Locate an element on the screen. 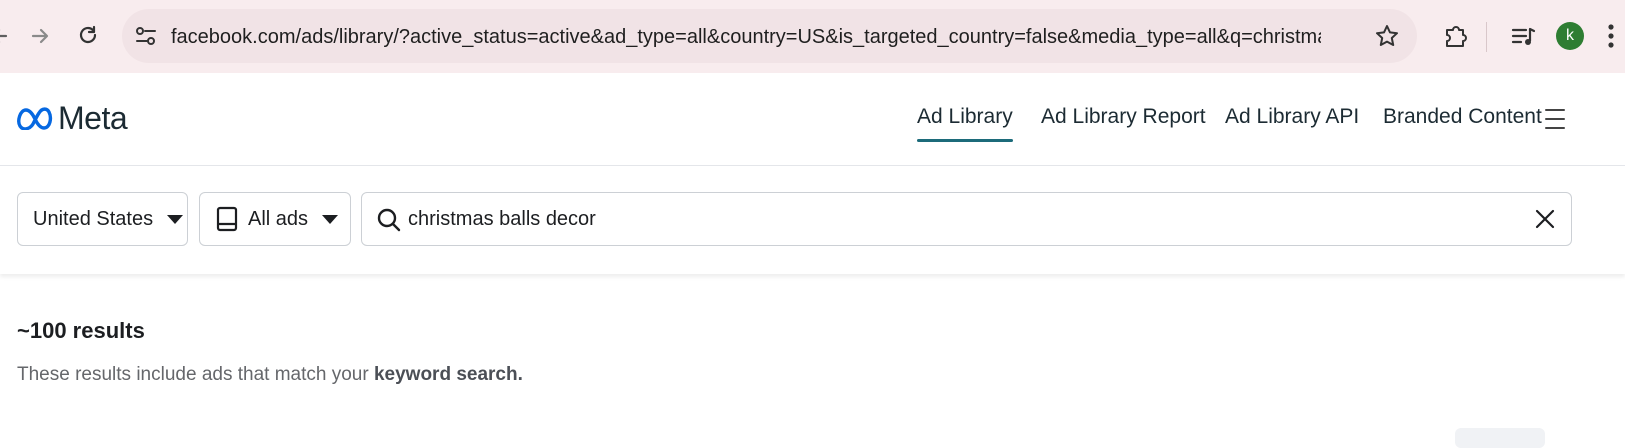 The width and height of the screenshot is (1625, 448). meta-logo: Meta is located at coordinates (72, 117).